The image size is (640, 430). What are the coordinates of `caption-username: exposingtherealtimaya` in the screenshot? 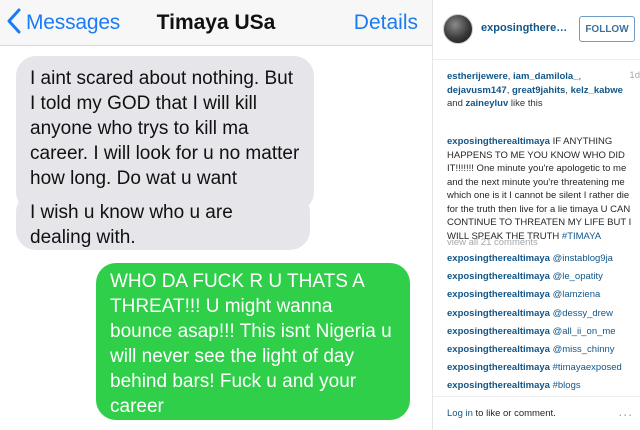 It's located at (498, 141).